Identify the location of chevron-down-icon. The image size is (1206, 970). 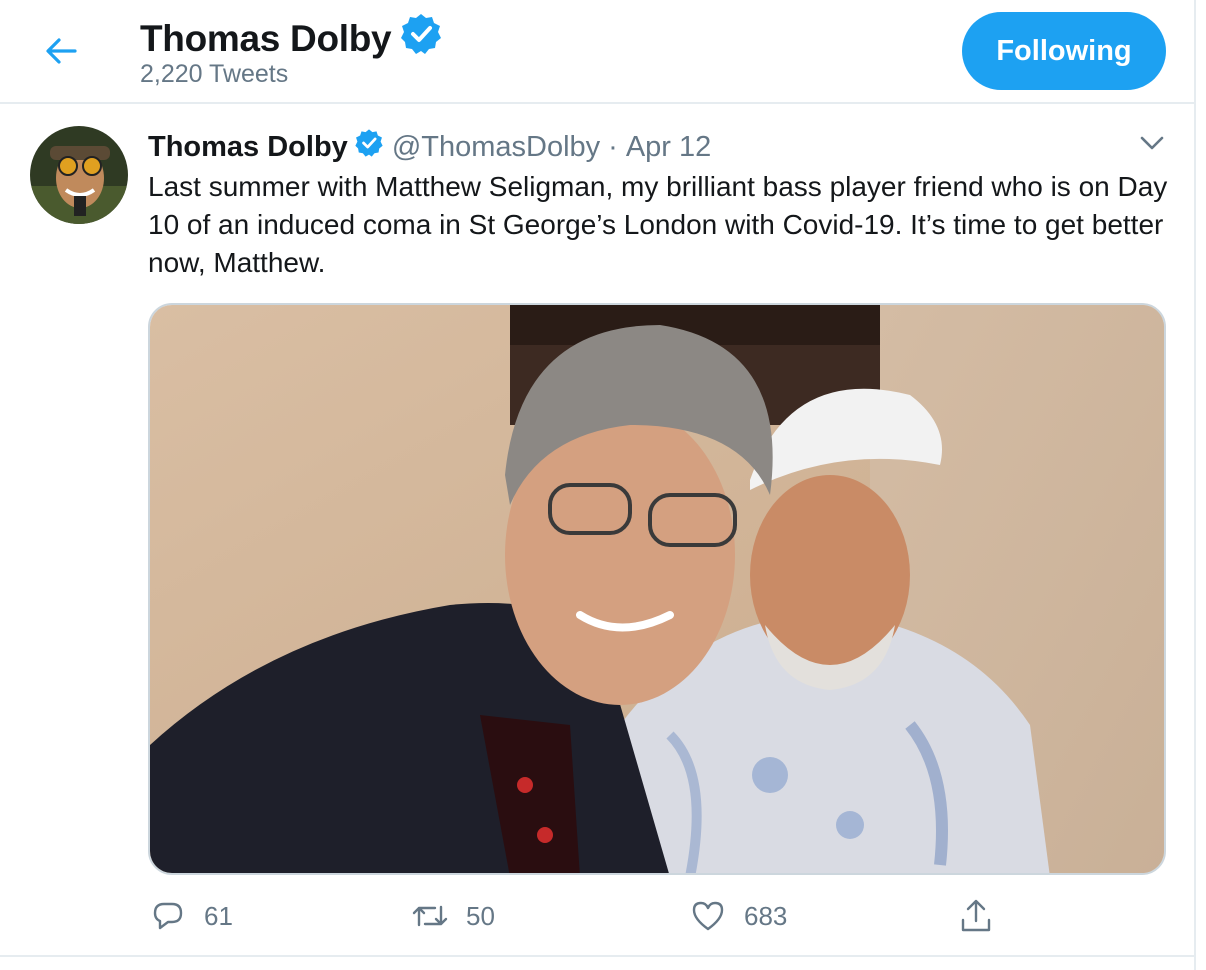
(1152, 143).